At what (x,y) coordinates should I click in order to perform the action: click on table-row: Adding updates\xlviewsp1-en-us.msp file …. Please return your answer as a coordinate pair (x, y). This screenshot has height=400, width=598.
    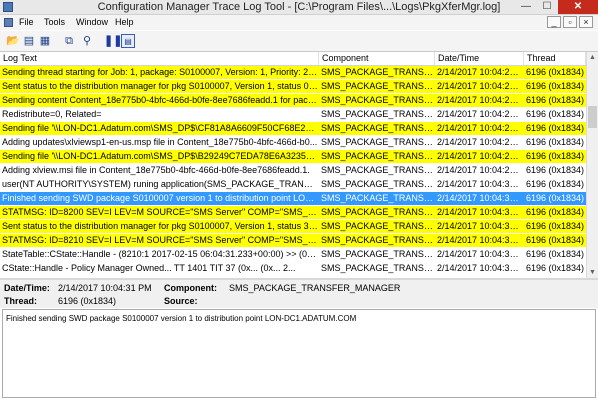
    Looking at the image, I should click on (293, 143).